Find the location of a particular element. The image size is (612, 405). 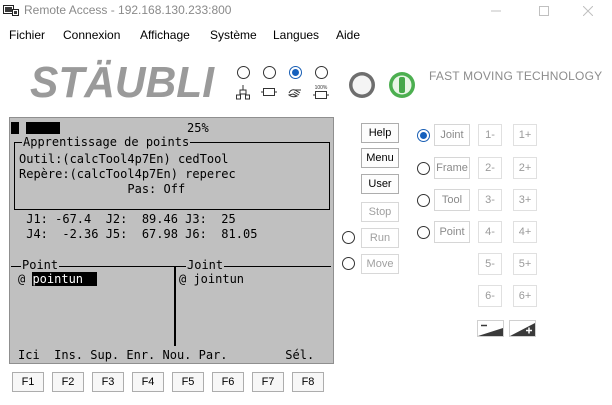

menu-langues: Langues is located at coordinates (296, 35).